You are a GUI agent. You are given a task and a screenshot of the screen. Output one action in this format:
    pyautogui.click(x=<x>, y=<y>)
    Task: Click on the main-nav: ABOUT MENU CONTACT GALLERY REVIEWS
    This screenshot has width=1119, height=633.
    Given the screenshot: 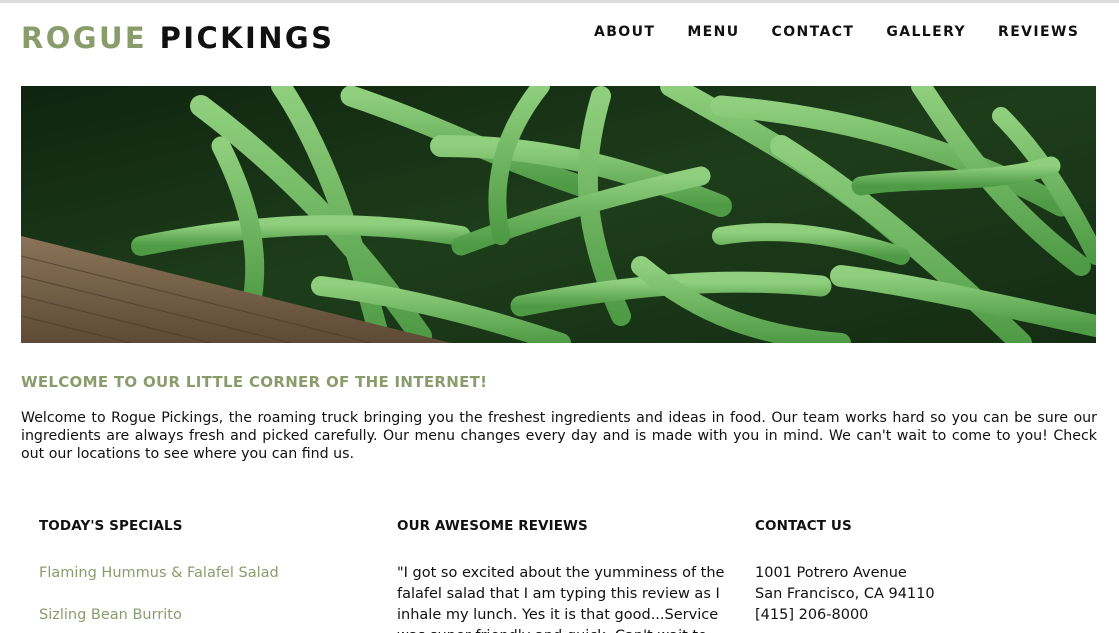 What is the action you would take?
    pyautogui.click(x=852, y=32)
    